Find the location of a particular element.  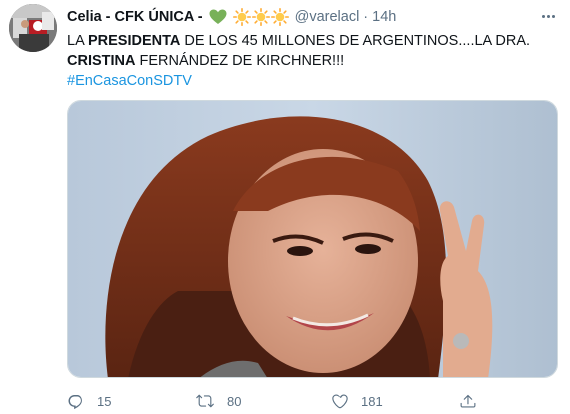

share-icon is located at coordinates (468, 401).